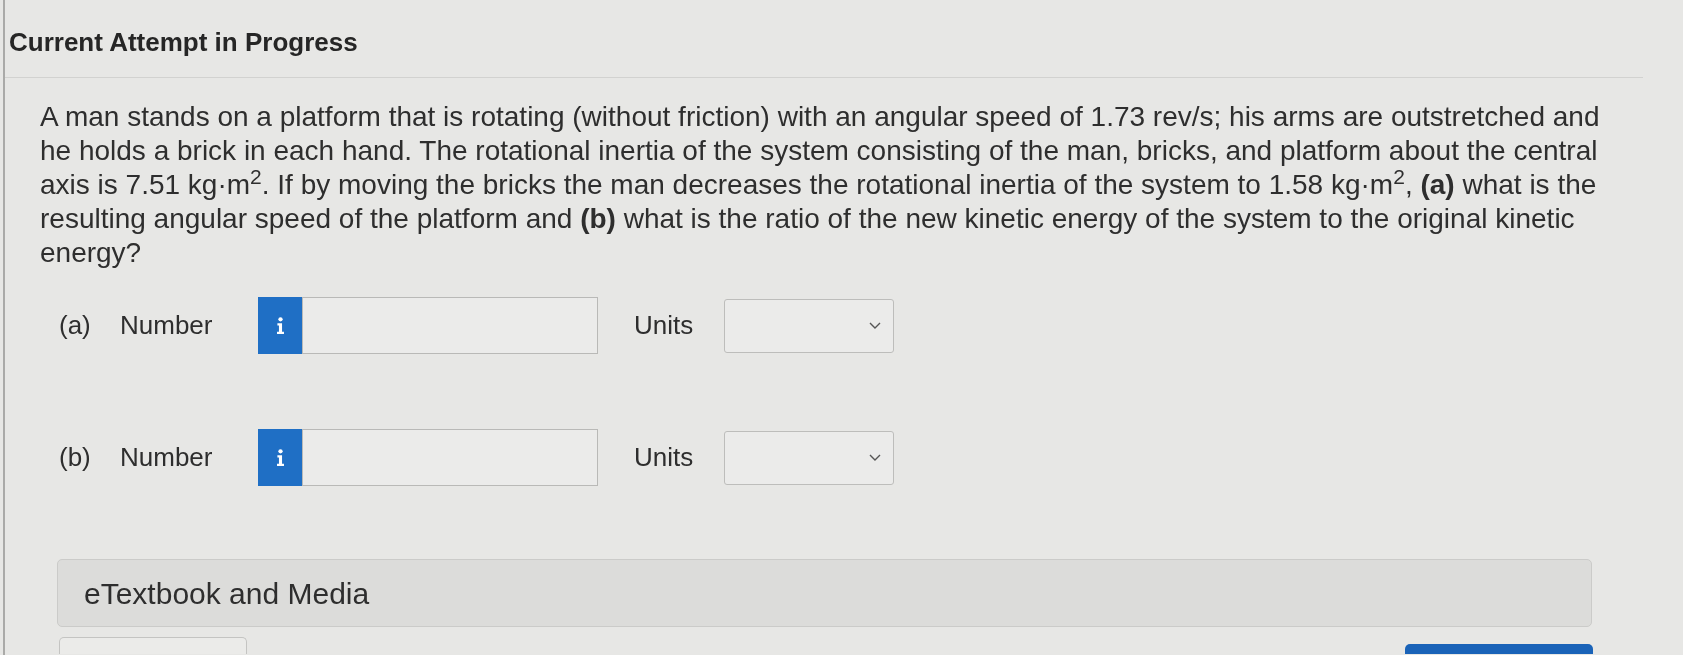  What do you see at coordinates (1499, 649) in the screenshot?
I see `primary-button` at bounding box center [1499, 649].